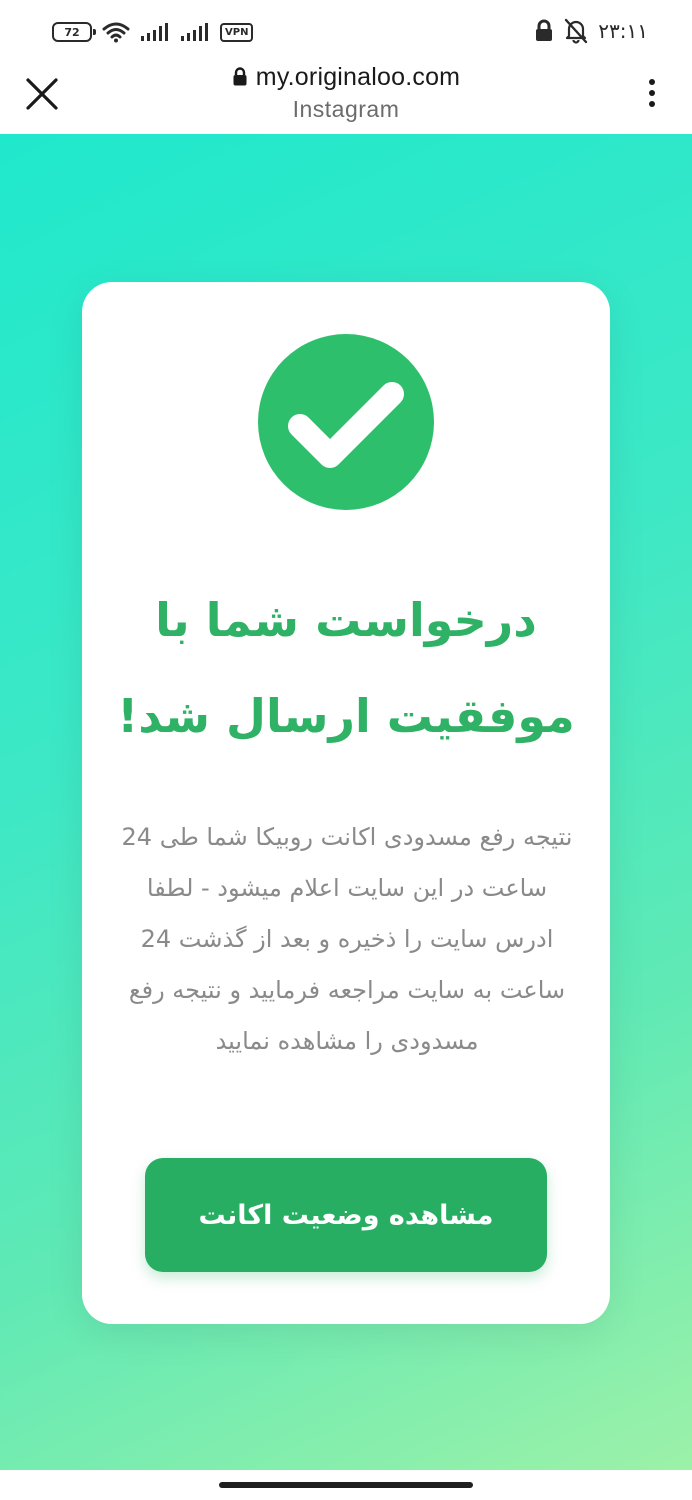  Describe the element at coordinates (346, 31) in the screenshot. I see `status-bar: 72 VPN ۲۳:۱۱` at that location.